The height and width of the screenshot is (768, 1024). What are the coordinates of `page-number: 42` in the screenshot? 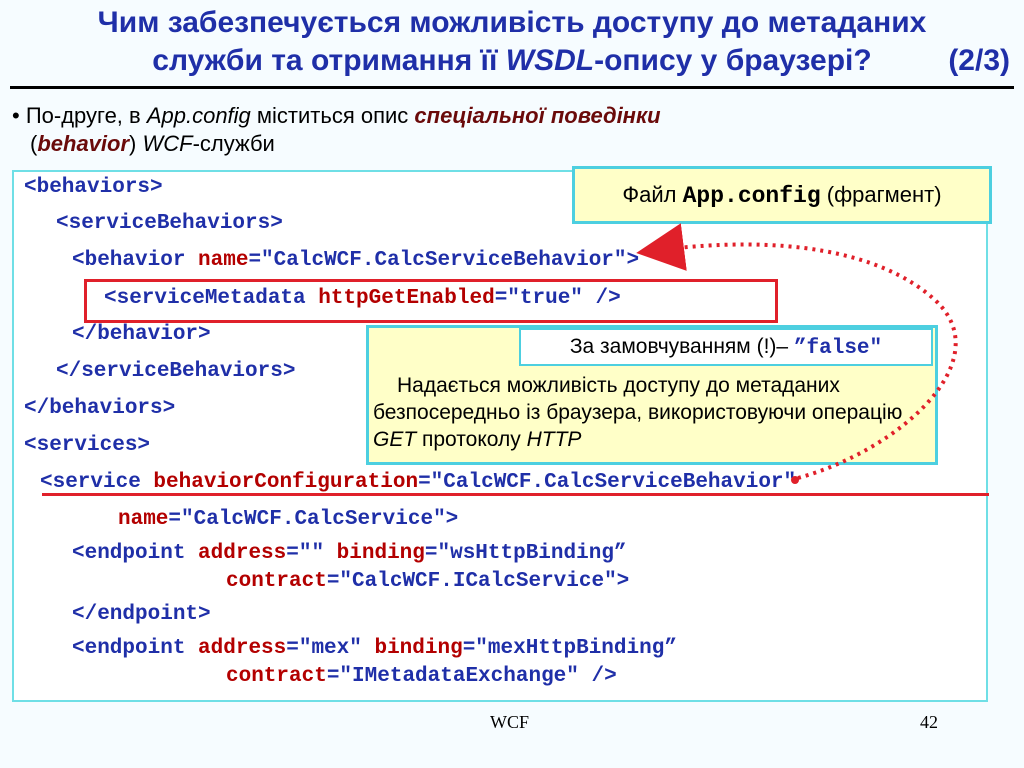 It's located at (929, 722).